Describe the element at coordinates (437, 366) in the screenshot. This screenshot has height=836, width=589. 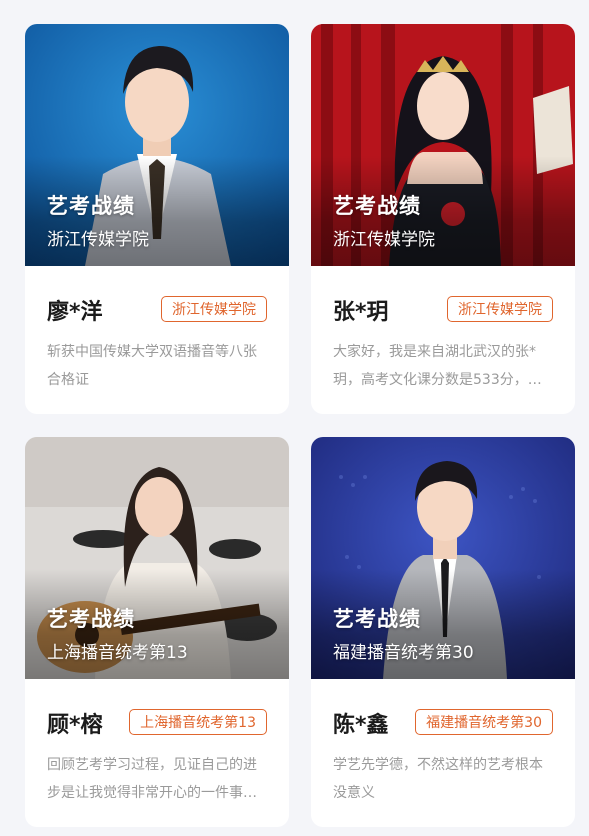
I see `student-description: 大家好，我是来自湖北武汉的张*玥，高考文化课分数是533分，专业课成绩优异。` at that location.